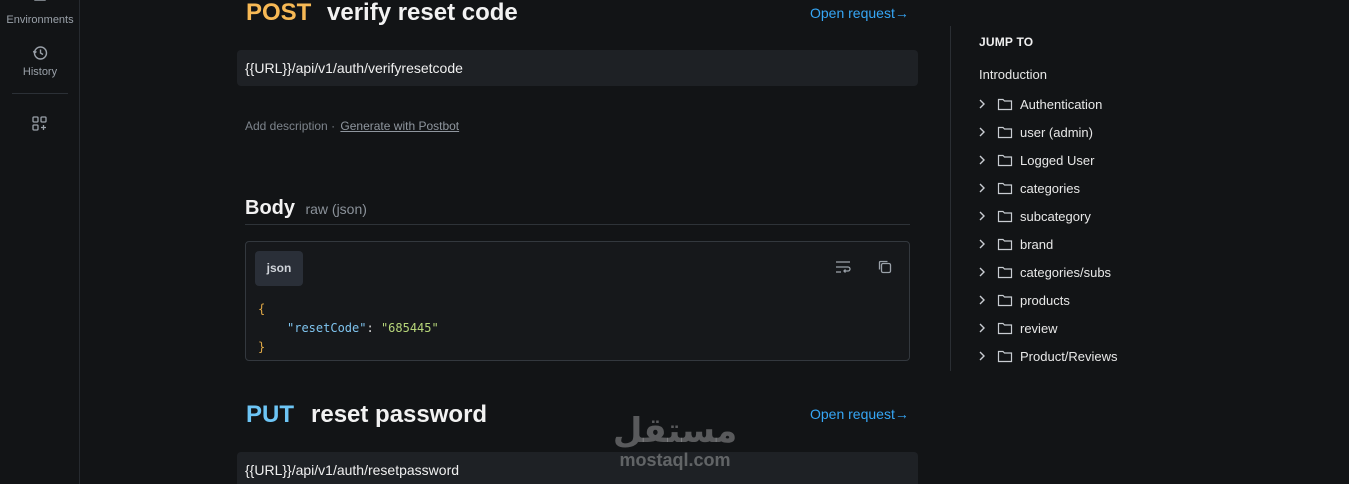 Image resolution: width=1349 pixels, height=484 pixels. What do you see at coordinates (262, 309) in the screenshot?
I see `code-open-brace: {` at bounding box center [262, 309].